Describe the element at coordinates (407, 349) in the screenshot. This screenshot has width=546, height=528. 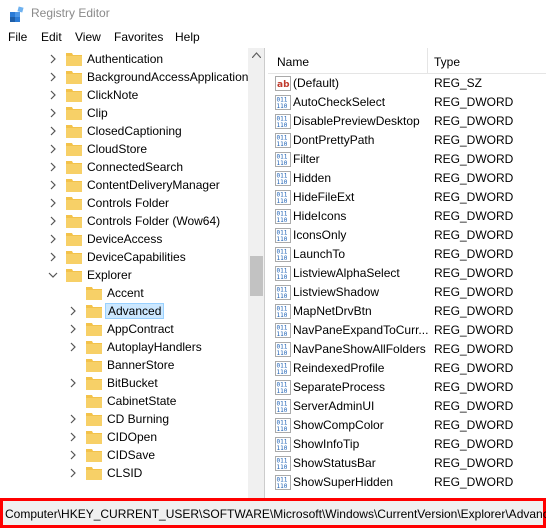
I see `list-item: 011 110 NavPaneShowAllFolders REG_DWORD` at that location.